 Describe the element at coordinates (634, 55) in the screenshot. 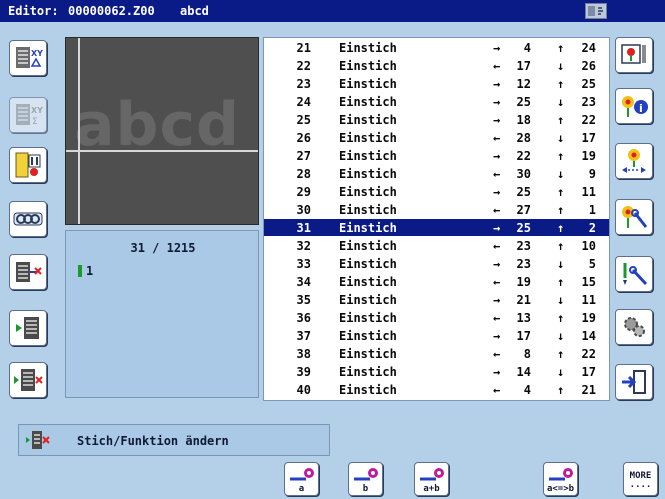

I see `design-view-button` at that location.